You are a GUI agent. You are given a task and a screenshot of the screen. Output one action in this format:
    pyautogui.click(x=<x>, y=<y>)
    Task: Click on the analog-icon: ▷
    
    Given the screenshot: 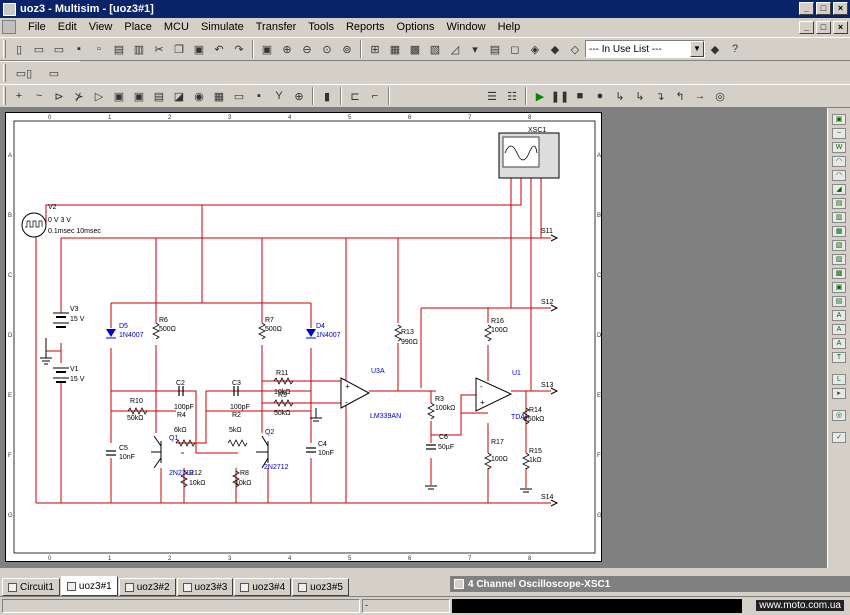 What is the action you would take?
    pyautogui.click(x=99, y=96)
    